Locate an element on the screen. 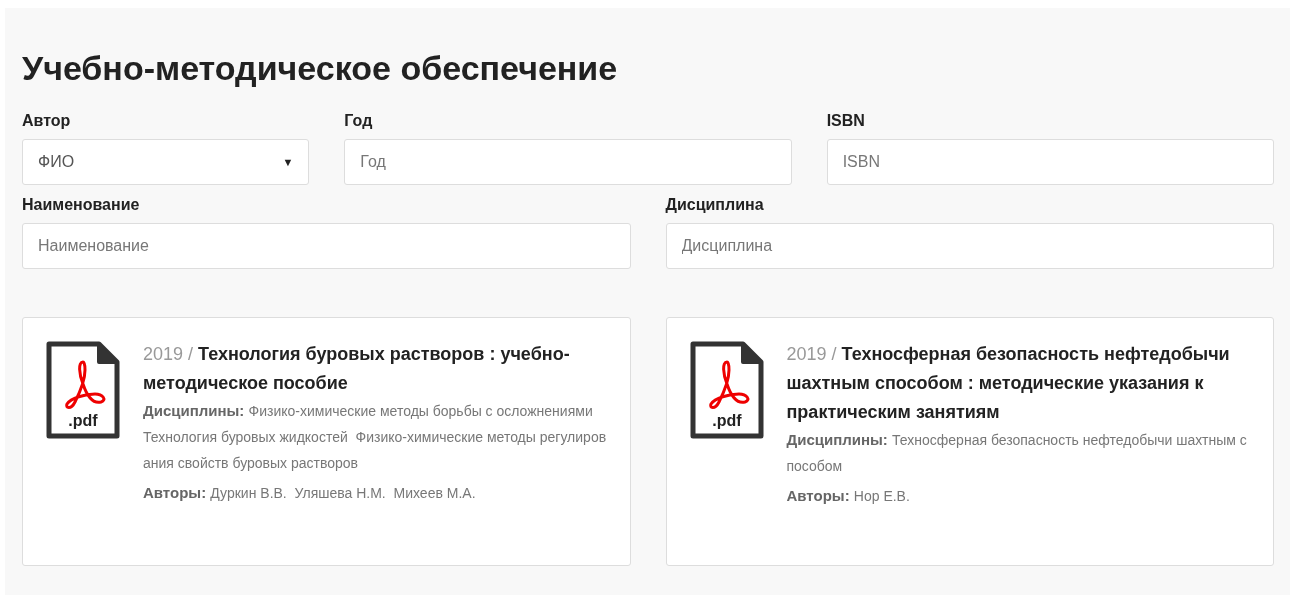 This screenshot has height=595, width=1297. page-title: Учебно-методическое обеспечение is located at coordinates (320, 68).